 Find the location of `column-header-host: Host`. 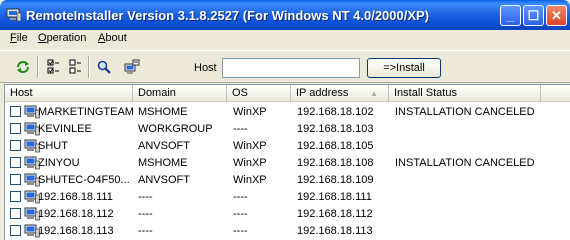

column-header-host: Host is located at coordinates (69, 93).